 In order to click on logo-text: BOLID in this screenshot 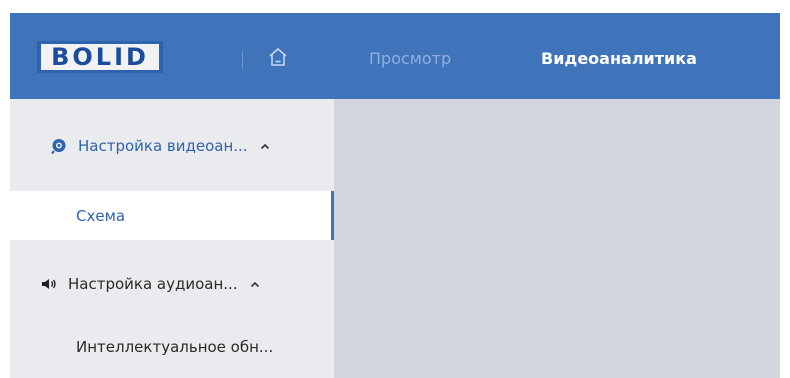, I will do `click(100, 57)`.